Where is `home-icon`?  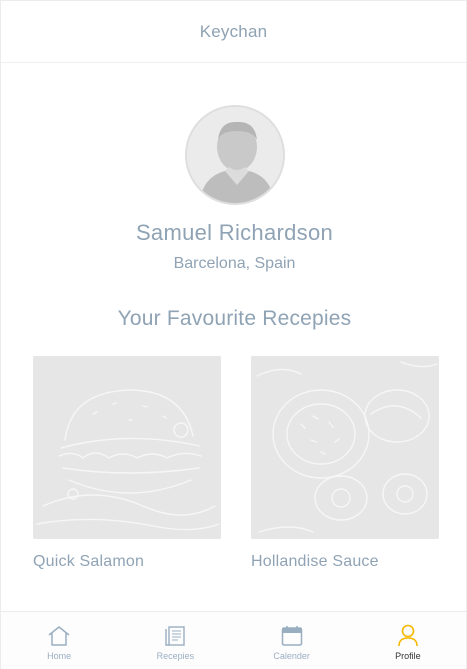
home-icon is located at coordinates (59, 636).